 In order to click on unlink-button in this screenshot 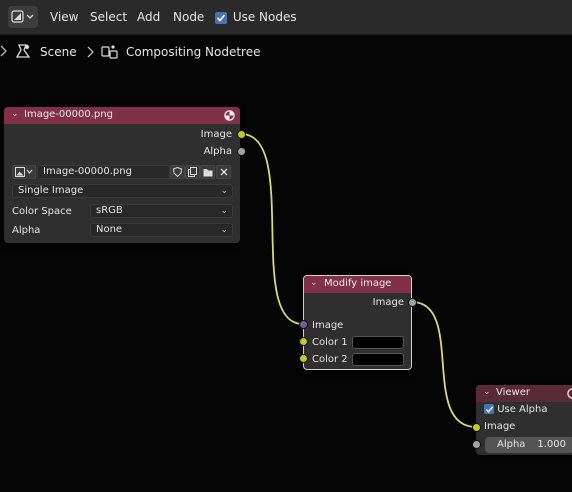, I will do `click(223, 172)`.